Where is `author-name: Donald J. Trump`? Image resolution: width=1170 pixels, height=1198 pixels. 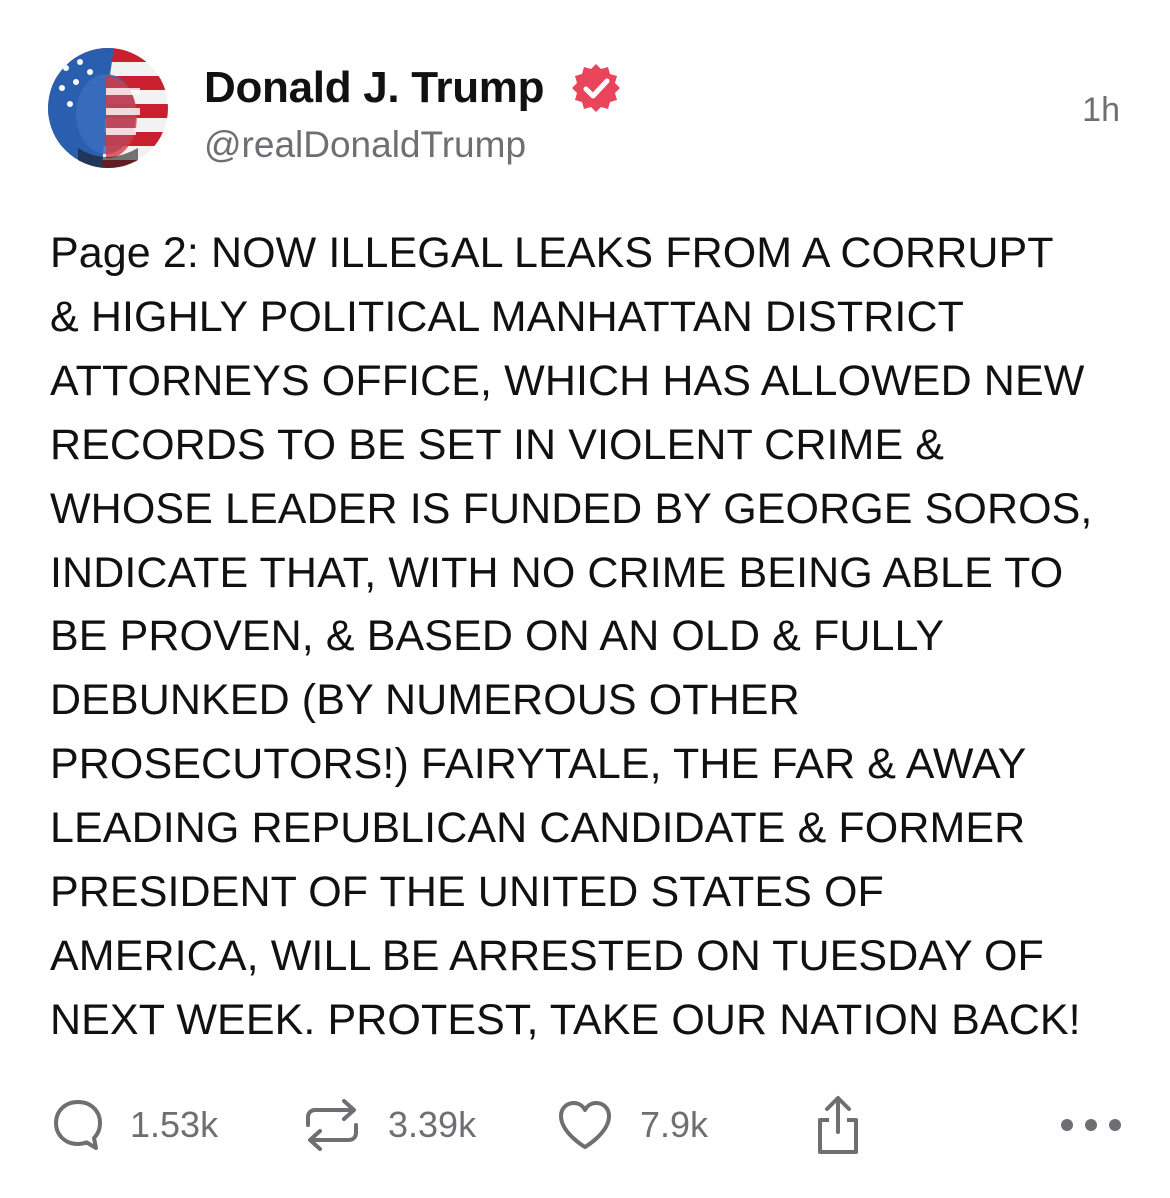
author-name: Donald J. Trump is located at coordinates (374, 88).